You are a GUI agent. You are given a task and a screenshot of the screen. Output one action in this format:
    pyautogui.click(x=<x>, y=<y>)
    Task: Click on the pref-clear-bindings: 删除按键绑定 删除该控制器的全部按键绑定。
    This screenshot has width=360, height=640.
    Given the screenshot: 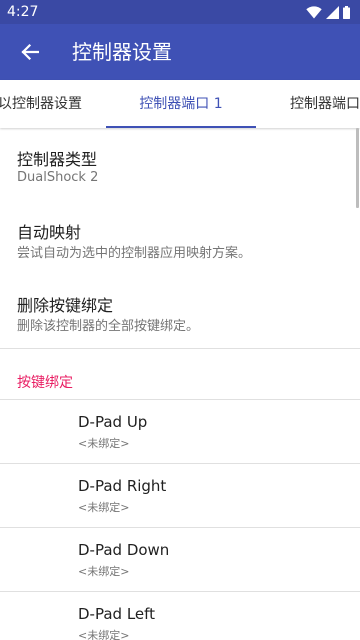 What is the action you would take?
    pyautogui.click(x=180, y=310)
    